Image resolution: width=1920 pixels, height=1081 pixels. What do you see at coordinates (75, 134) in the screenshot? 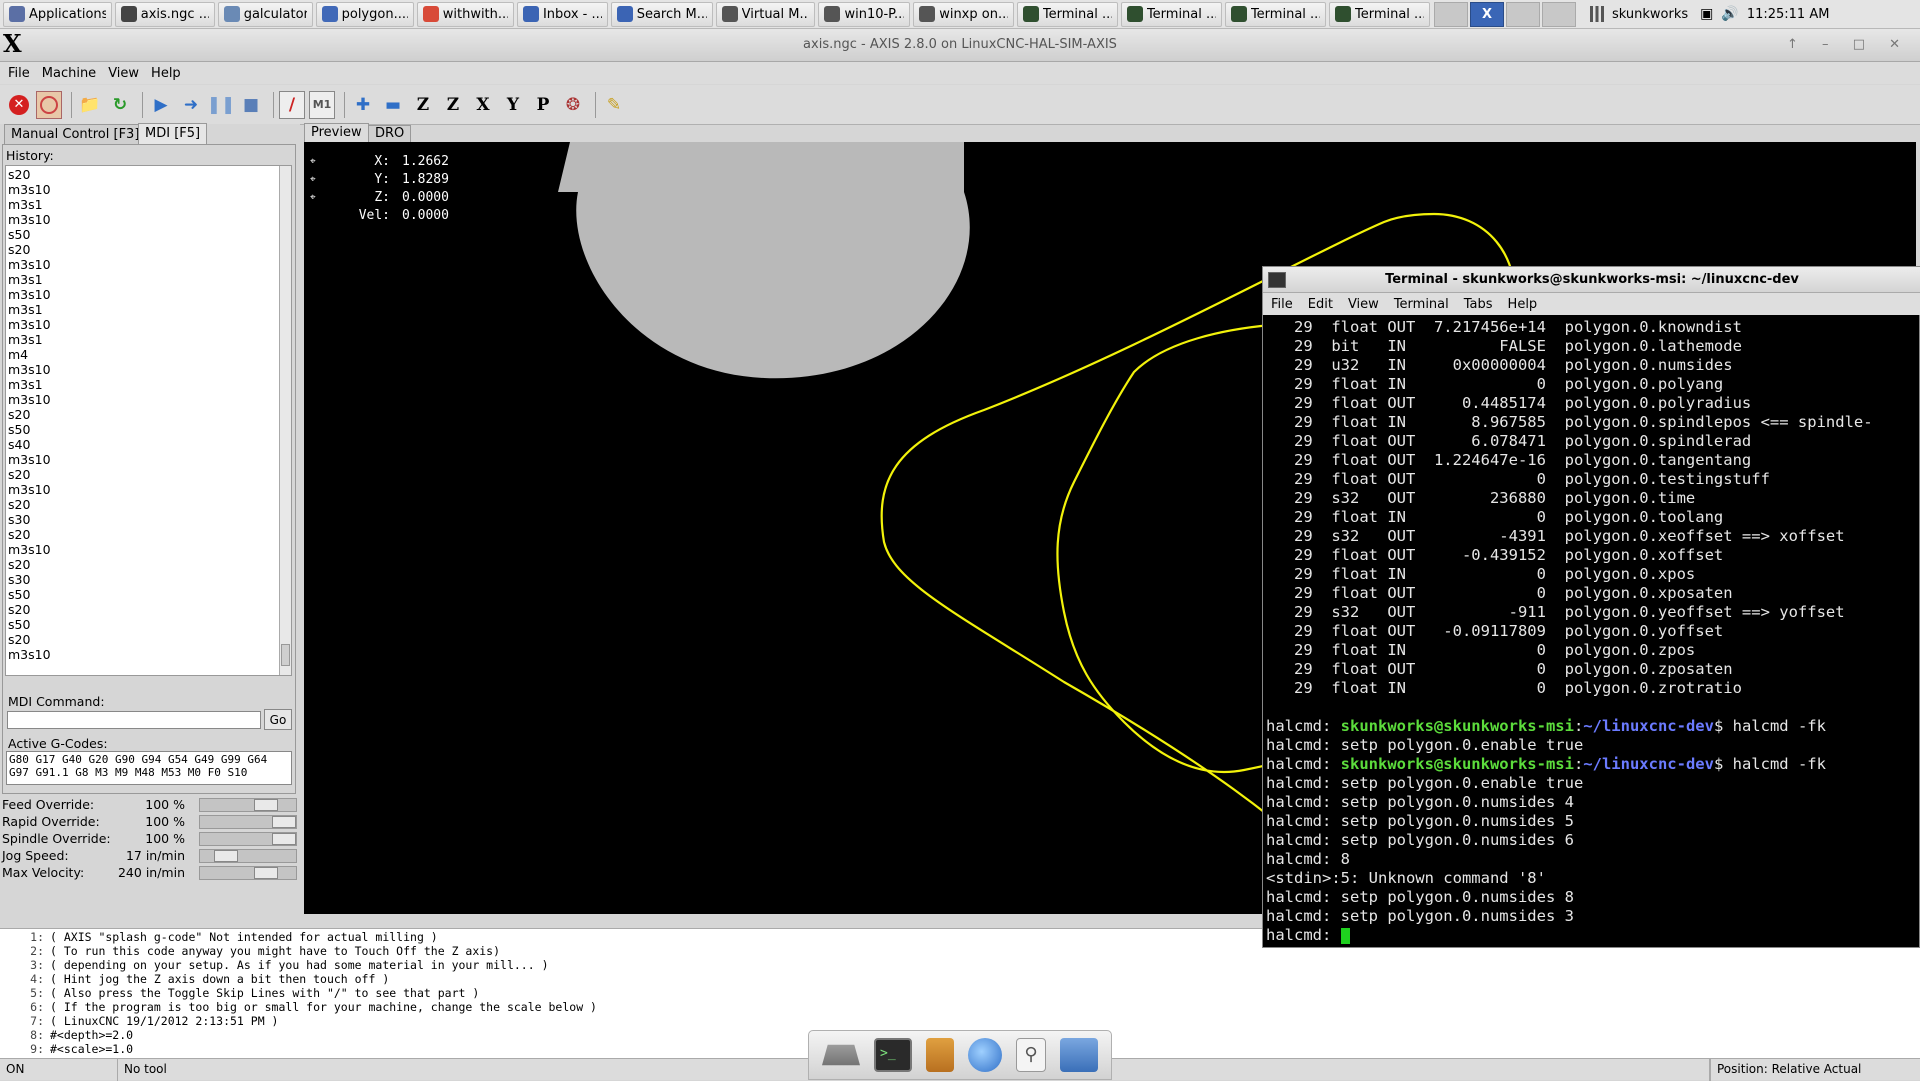
I see `tab-manual-control: Manual Control [F3]` at bounding box center [75, 134].